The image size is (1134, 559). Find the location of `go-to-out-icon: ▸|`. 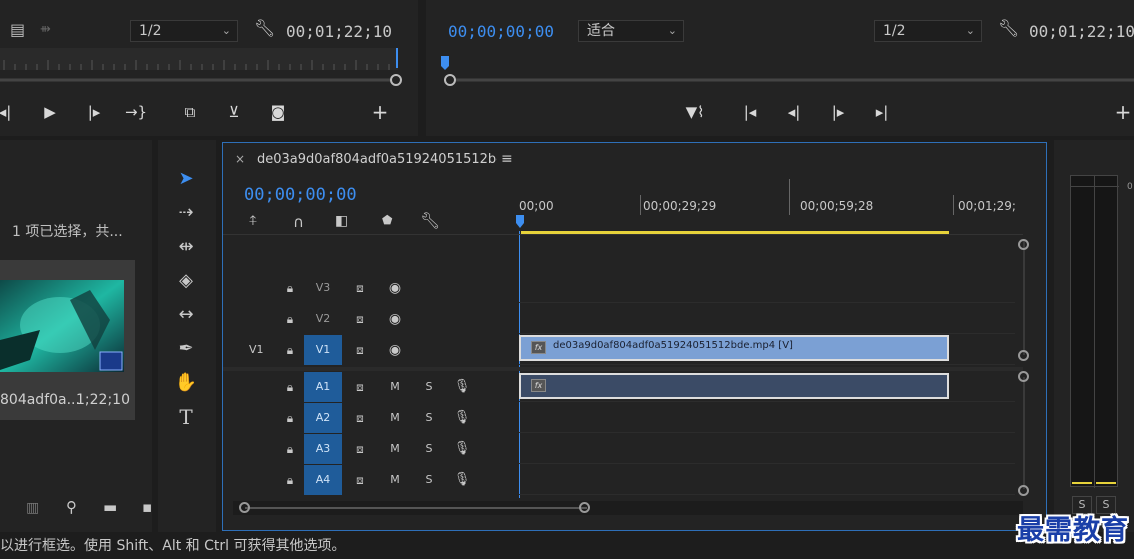

go-to-out-icon: ▸| is located at coordinates (882, 112).